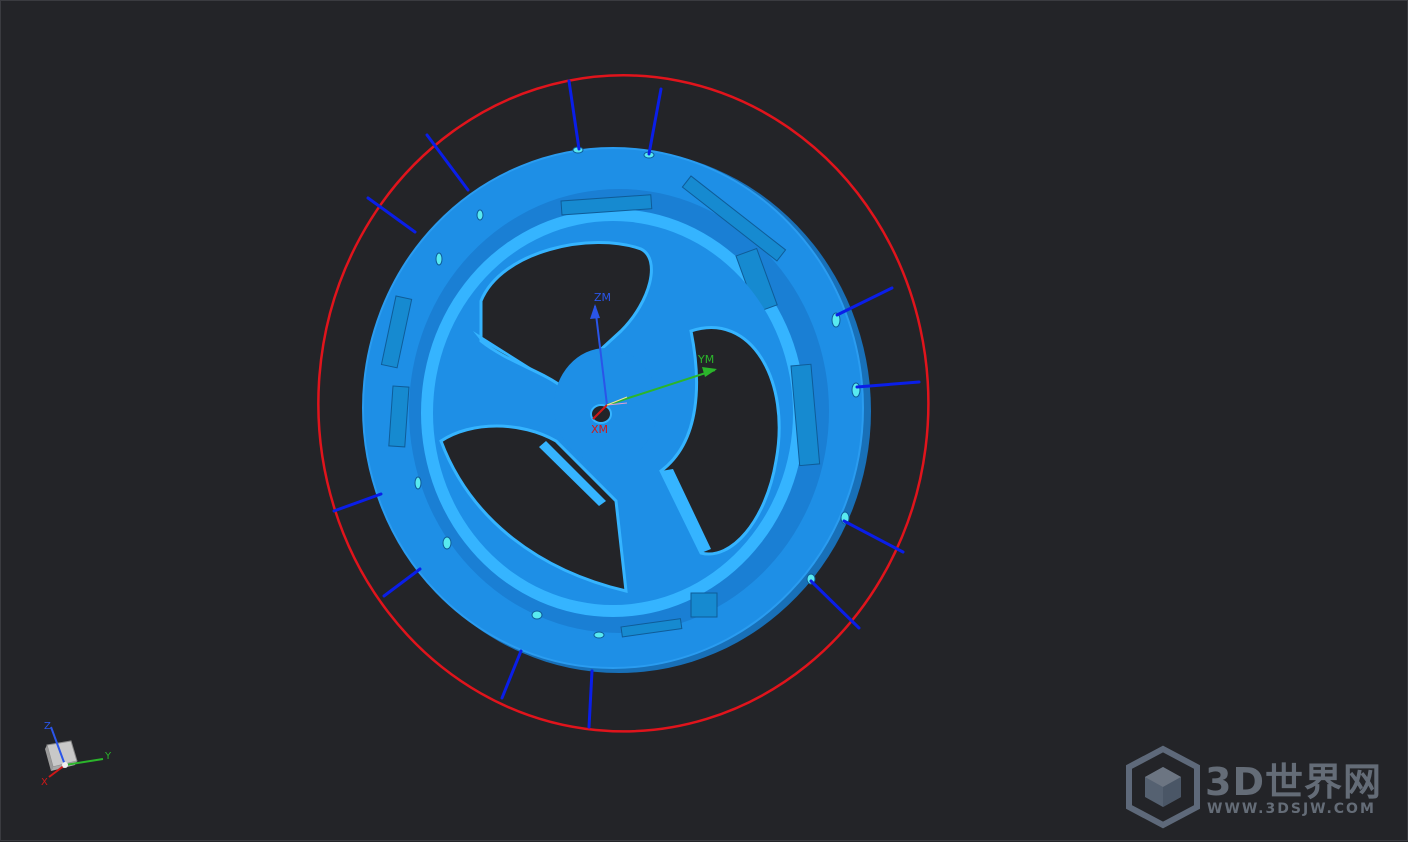 Image resolution: width=1408 pixels, height=842 pixels. I want to click on center-bore, so click(601, 414).